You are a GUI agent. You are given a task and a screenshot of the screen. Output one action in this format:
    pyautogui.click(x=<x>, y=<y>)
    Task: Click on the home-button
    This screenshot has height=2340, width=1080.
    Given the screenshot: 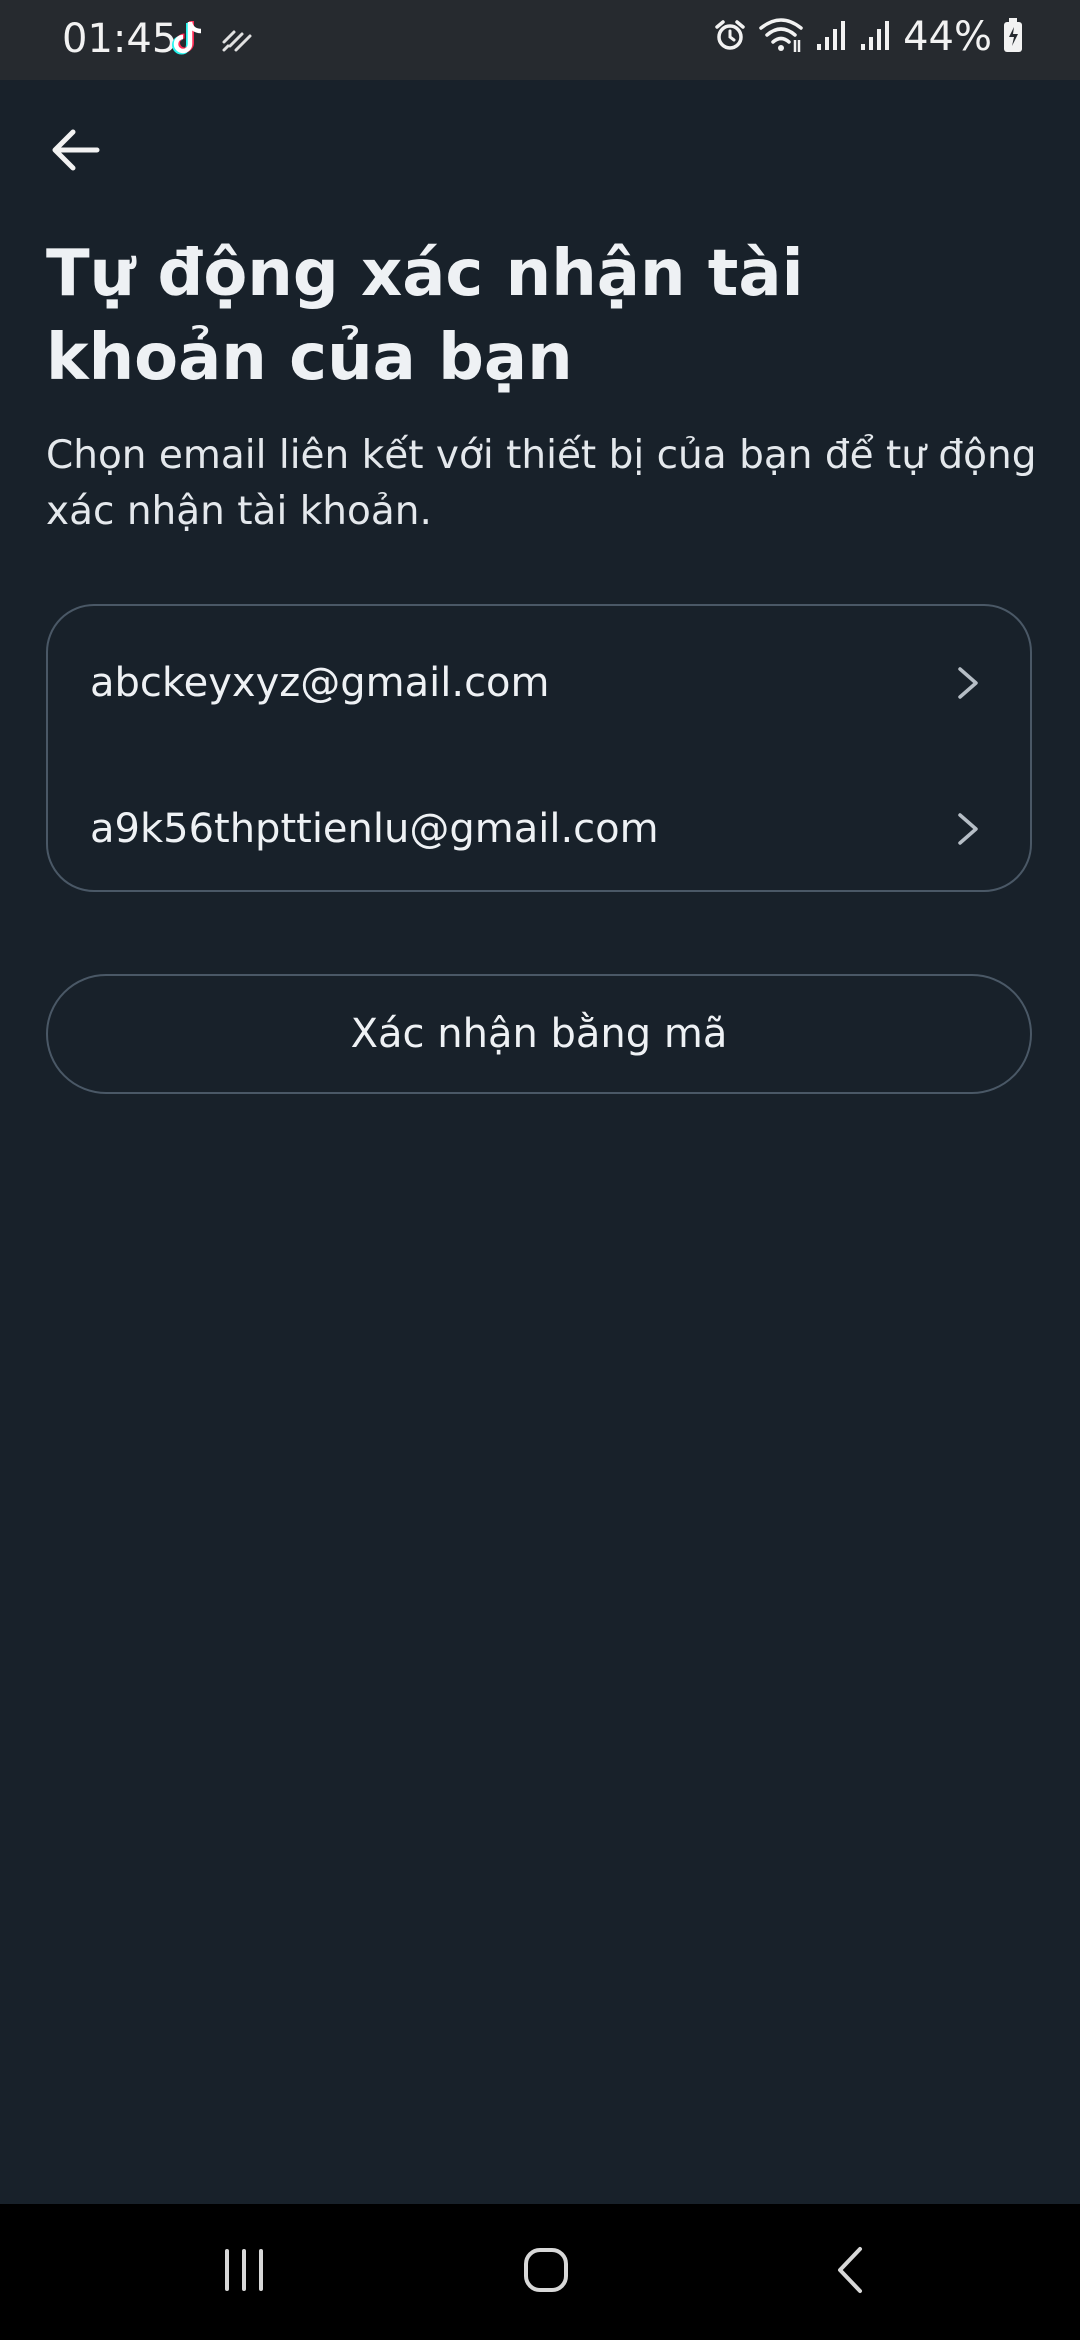 What is the action you would take?
    pyautogui.click(x=546, y=2272)
    